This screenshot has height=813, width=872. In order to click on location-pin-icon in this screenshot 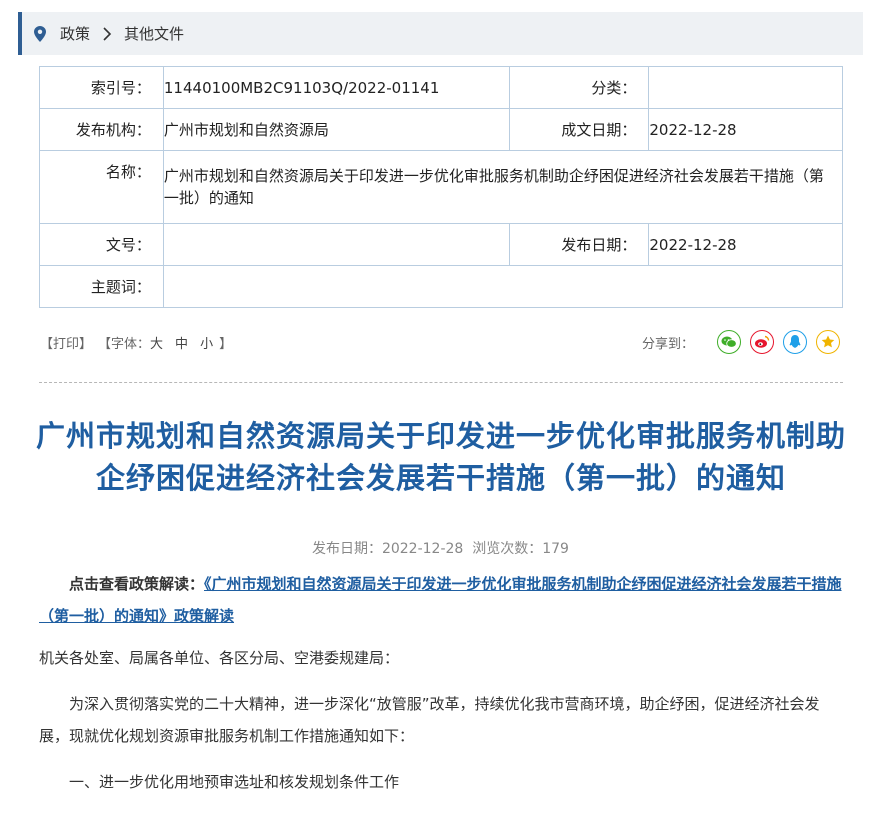, I will do `click(40, 33)`.